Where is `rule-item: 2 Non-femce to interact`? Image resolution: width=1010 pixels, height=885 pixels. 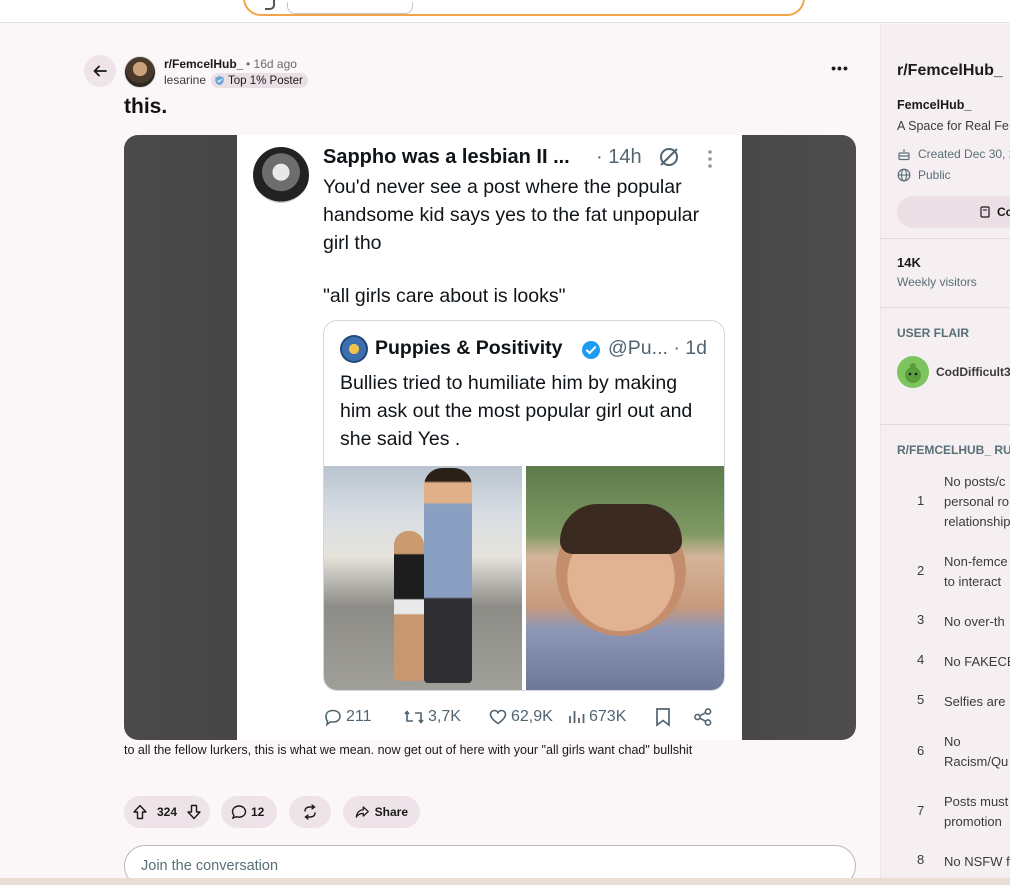 rule-item: 2 Non-femce to interact is located at coordinates (945, 572).